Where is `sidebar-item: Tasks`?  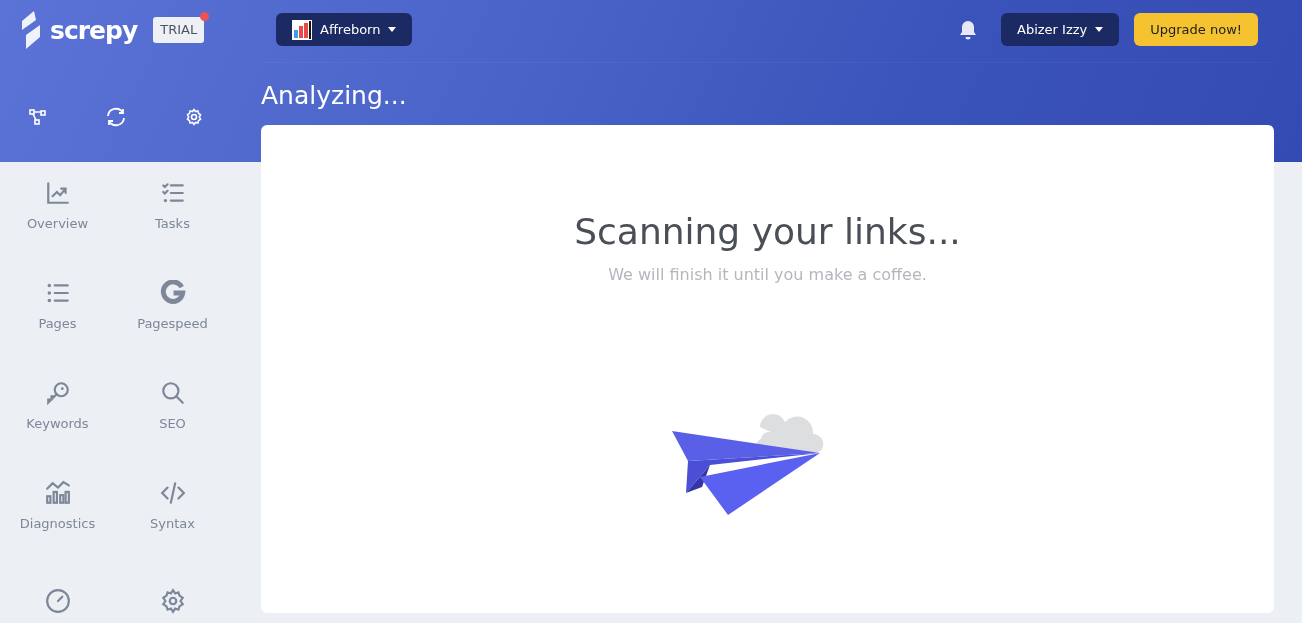 sidebar-item: Tasks is located at coordinates (172, 222).